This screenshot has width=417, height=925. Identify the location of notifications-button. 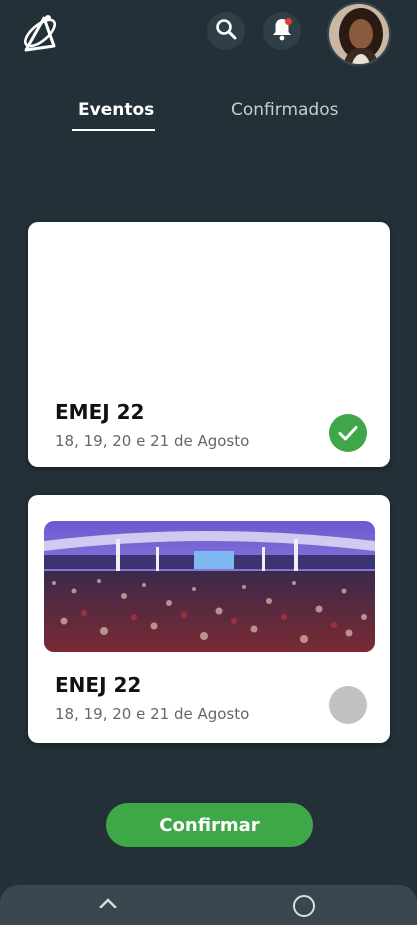
(282, 31).